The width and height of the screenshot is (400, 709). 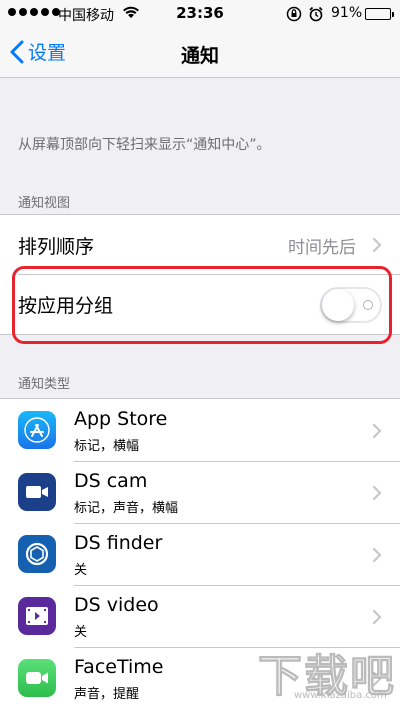 I want to click on rotation-lock-icon, so click(x=294, y=16).